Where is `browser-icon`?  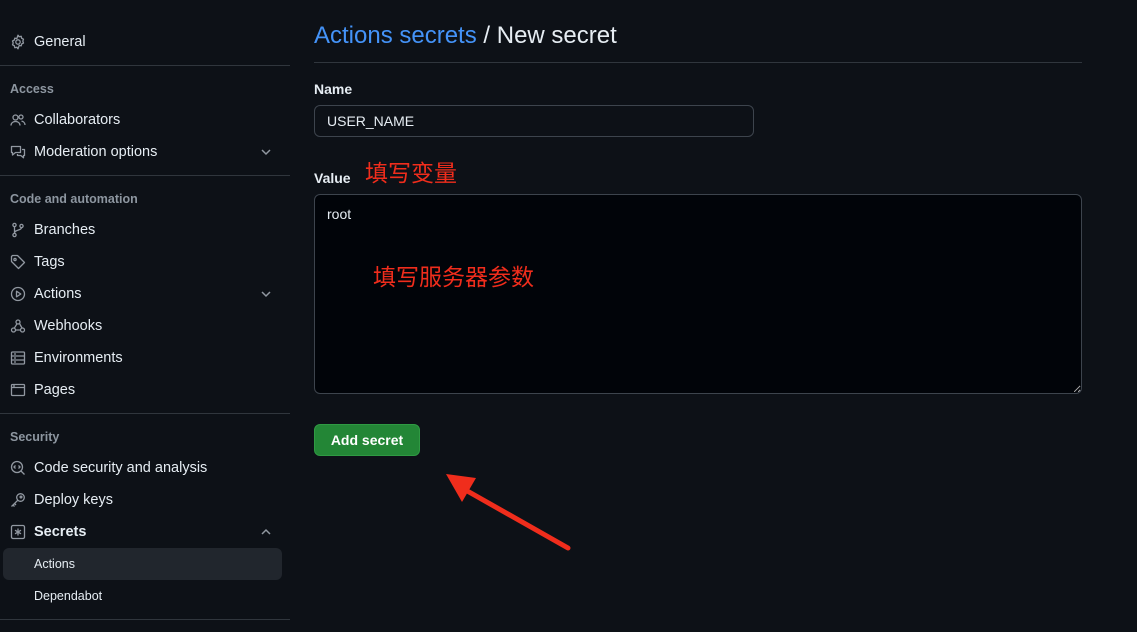
browser-icon is located at coordinates (18, 390).